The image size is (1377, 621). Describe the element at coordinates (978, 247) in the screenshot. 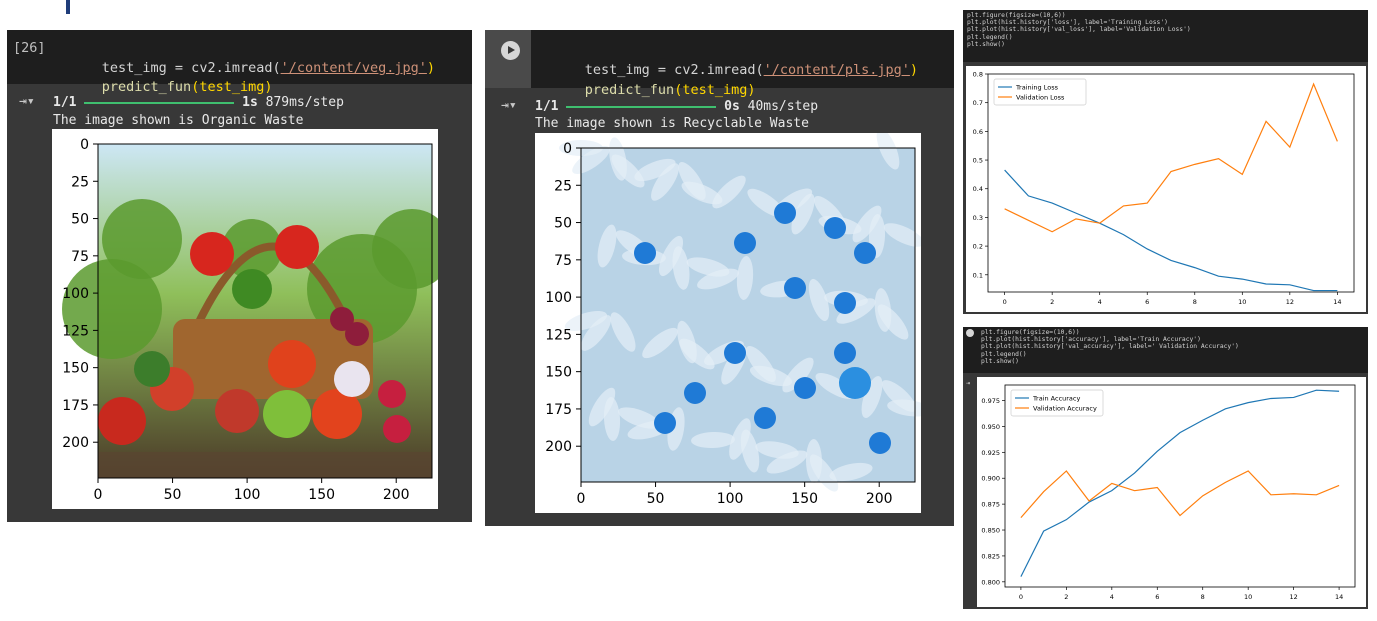

I see `y-tick-label: 0.2` at that location.